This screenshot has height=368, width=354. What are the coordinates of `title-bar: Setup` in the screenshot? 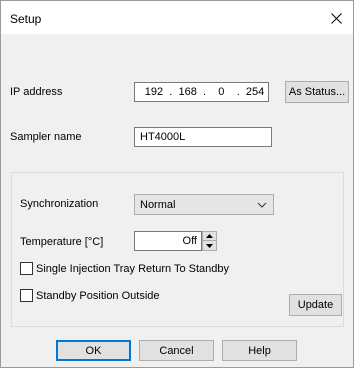 It's located at (177, 17).